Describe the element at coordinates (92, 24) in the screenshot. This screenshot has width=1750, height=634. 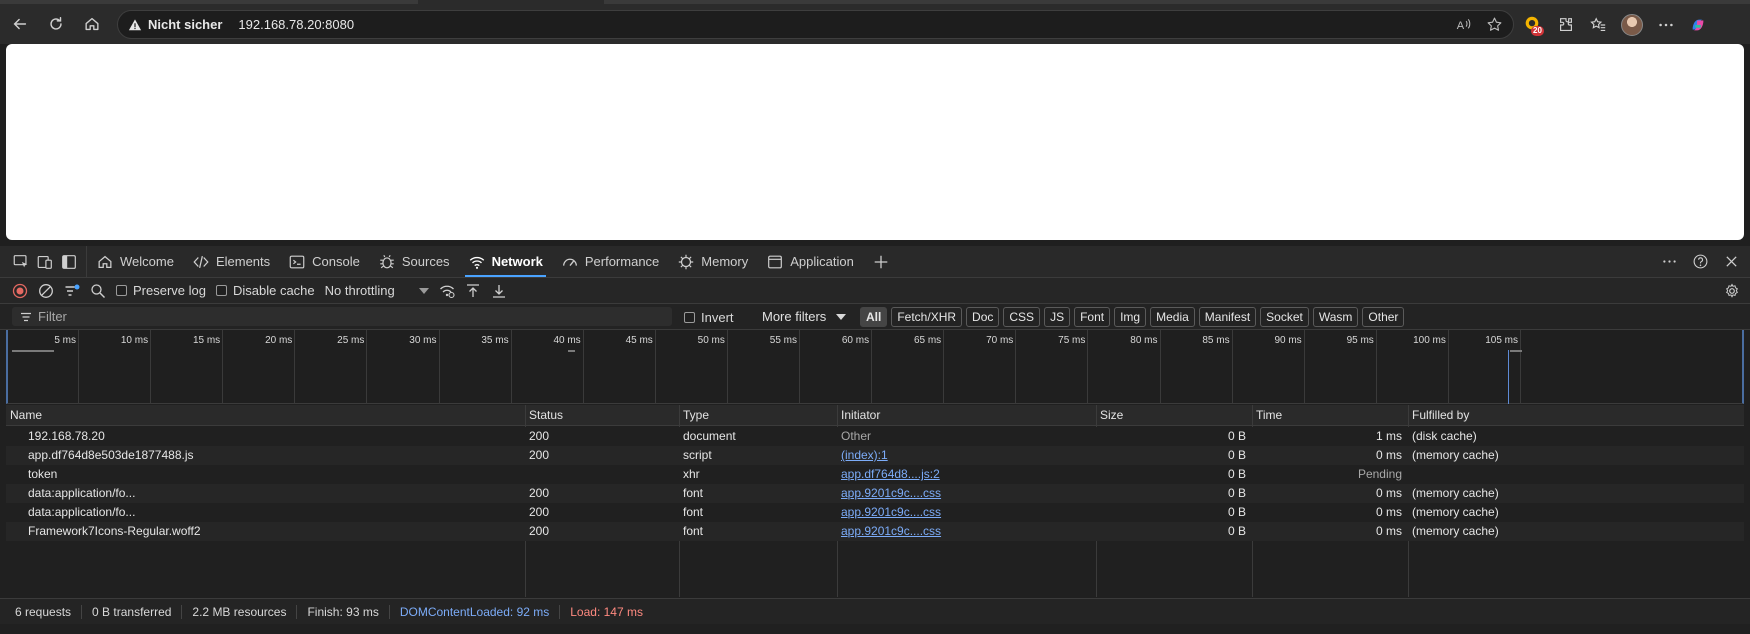
I see `home-button` at that location.